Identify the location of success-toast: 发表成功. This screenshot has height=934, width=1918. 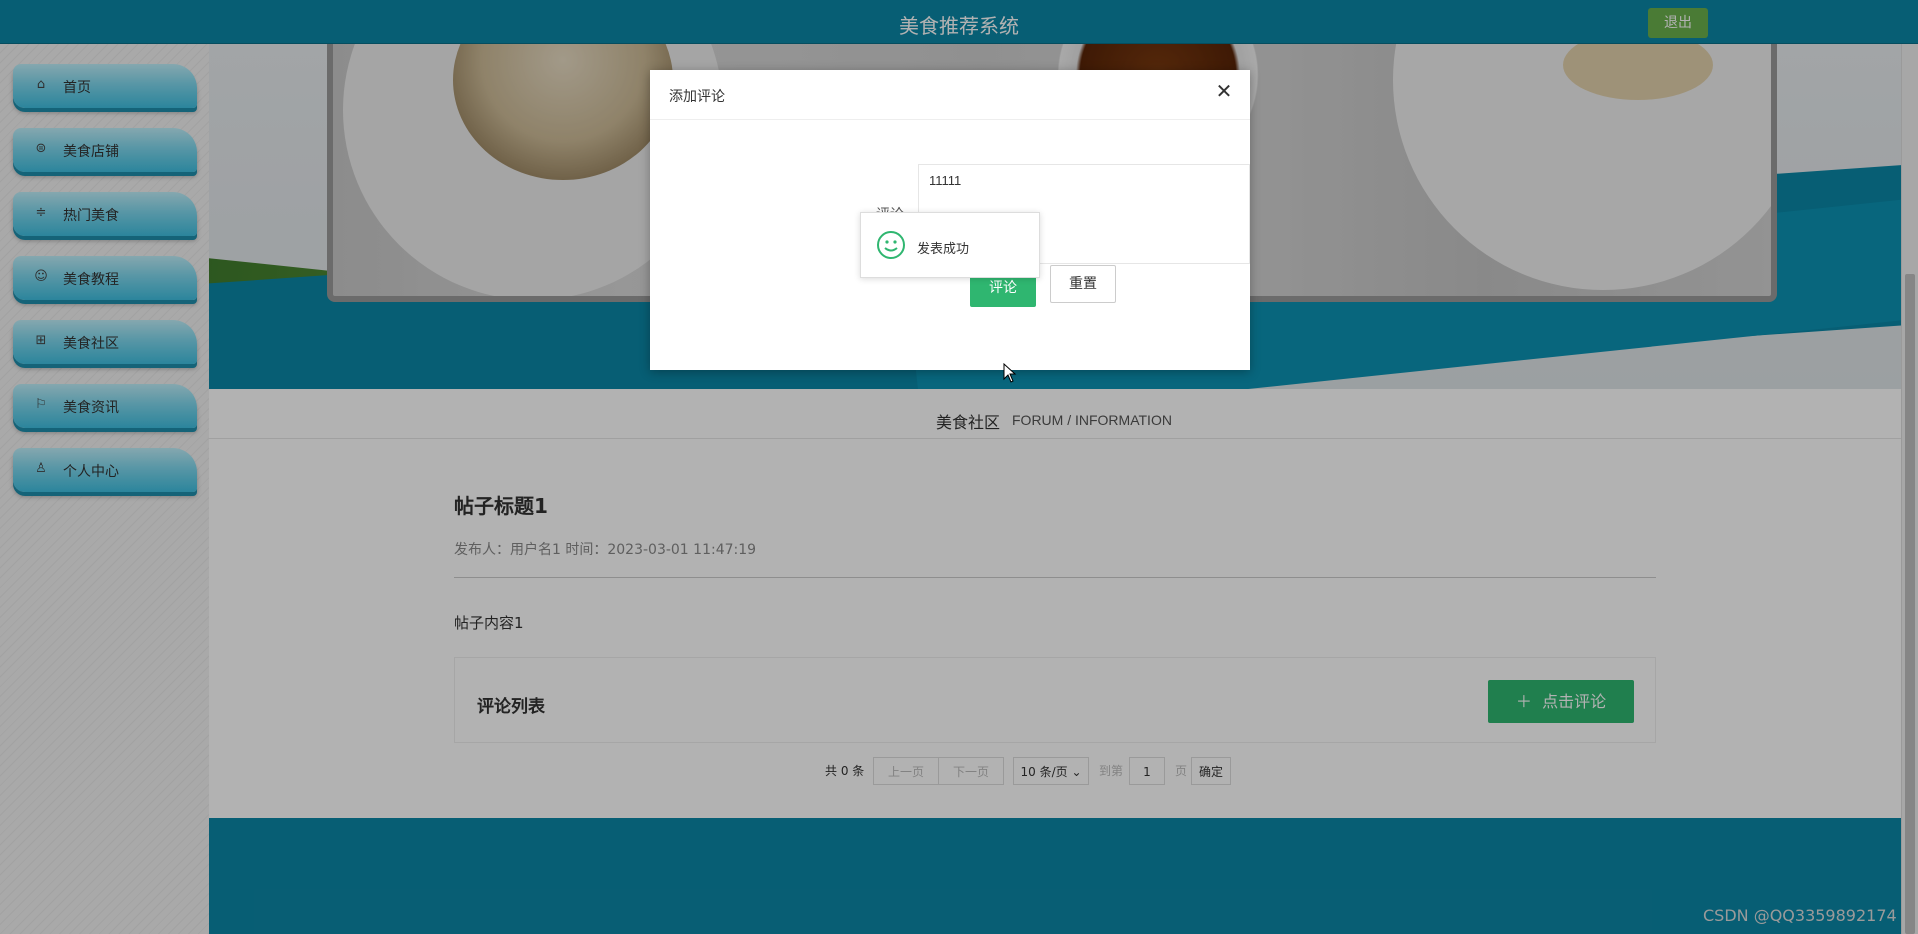
(950, 245).